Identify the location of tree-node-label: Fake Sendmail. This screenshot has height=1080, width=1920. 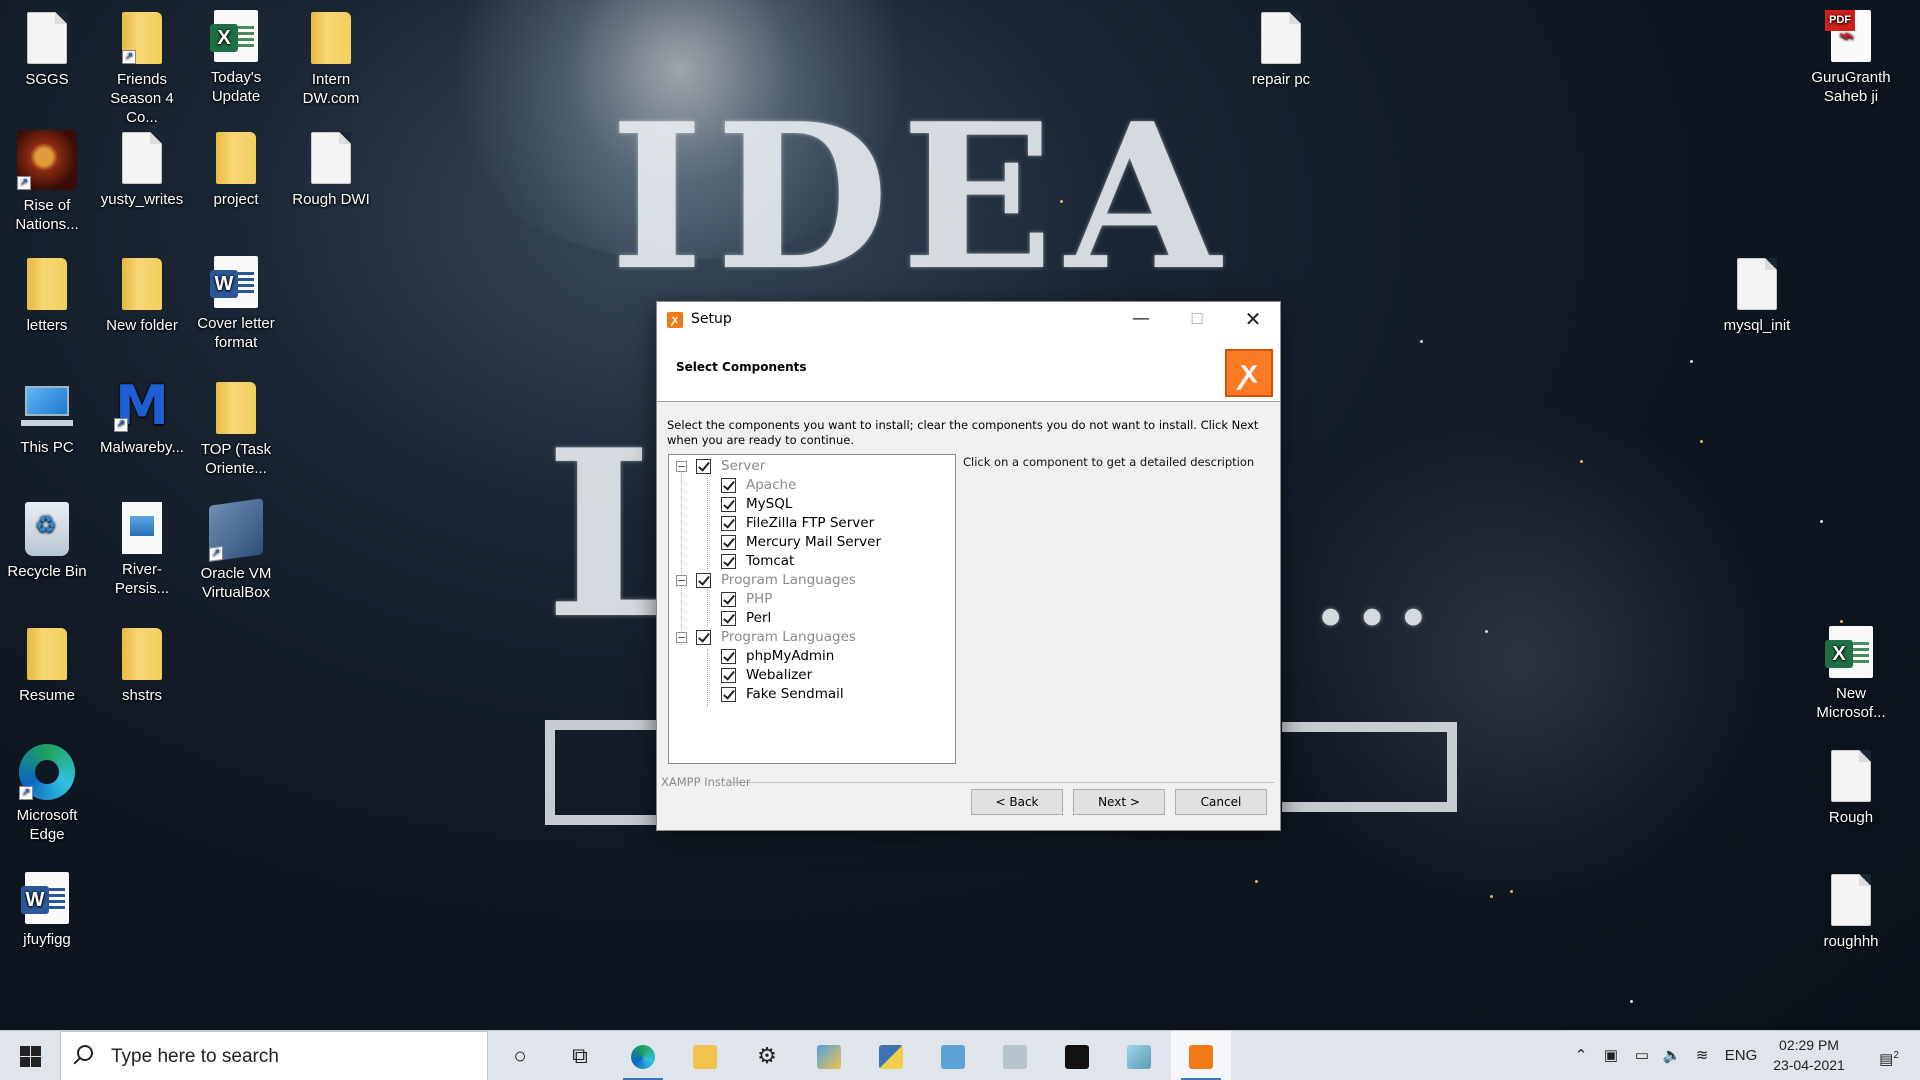
(795, 694).